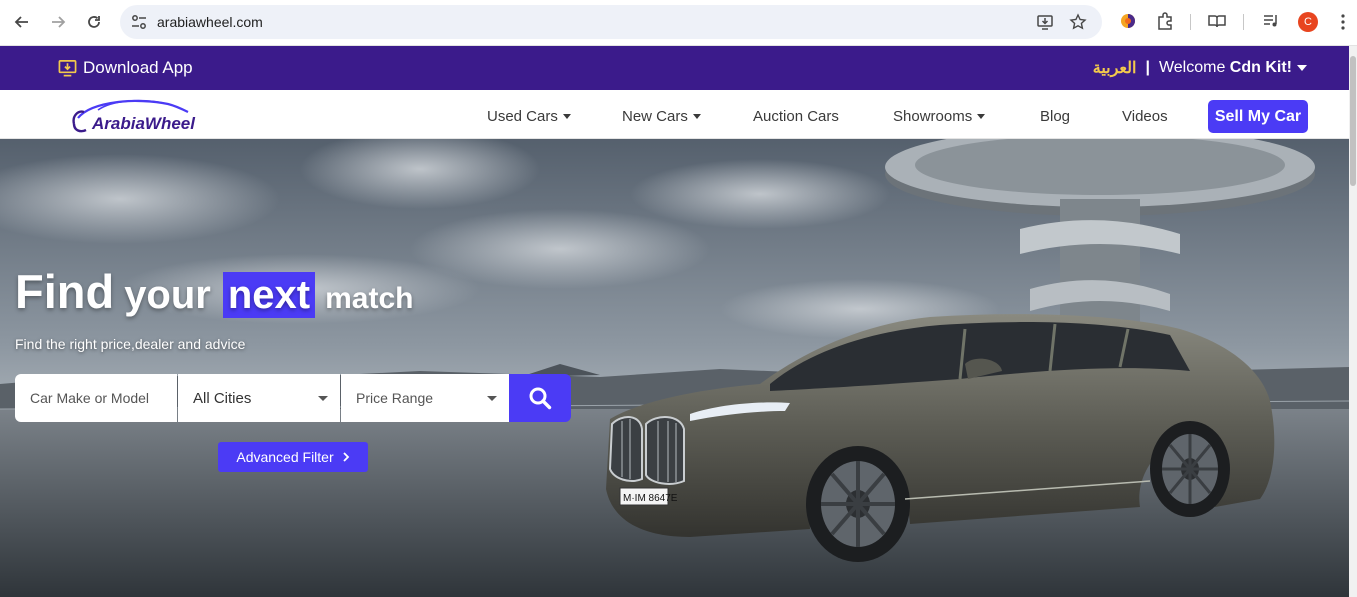  Describe the element at coordinates (1194, 67) in the screenshot. I see `welcome-prefix: Welcome` at that location.